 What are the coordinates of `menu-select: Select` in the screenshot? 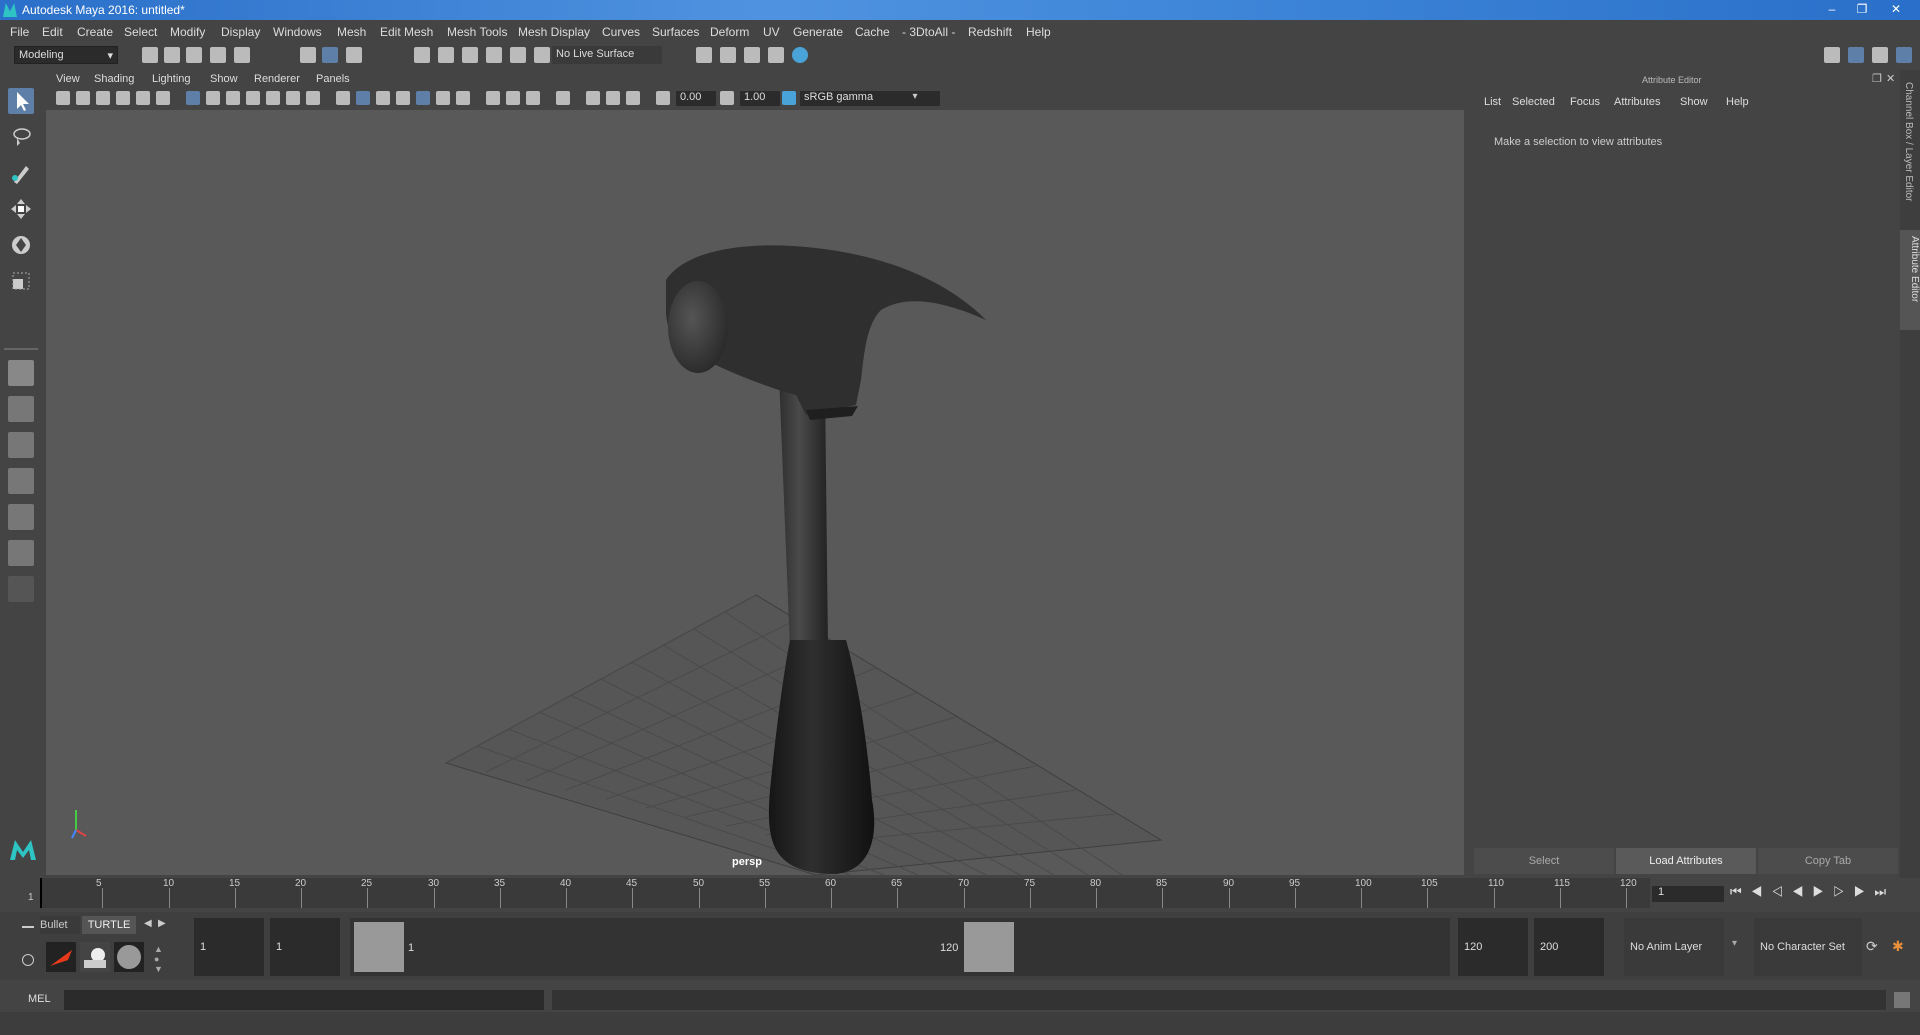 It's located at (140, 32).